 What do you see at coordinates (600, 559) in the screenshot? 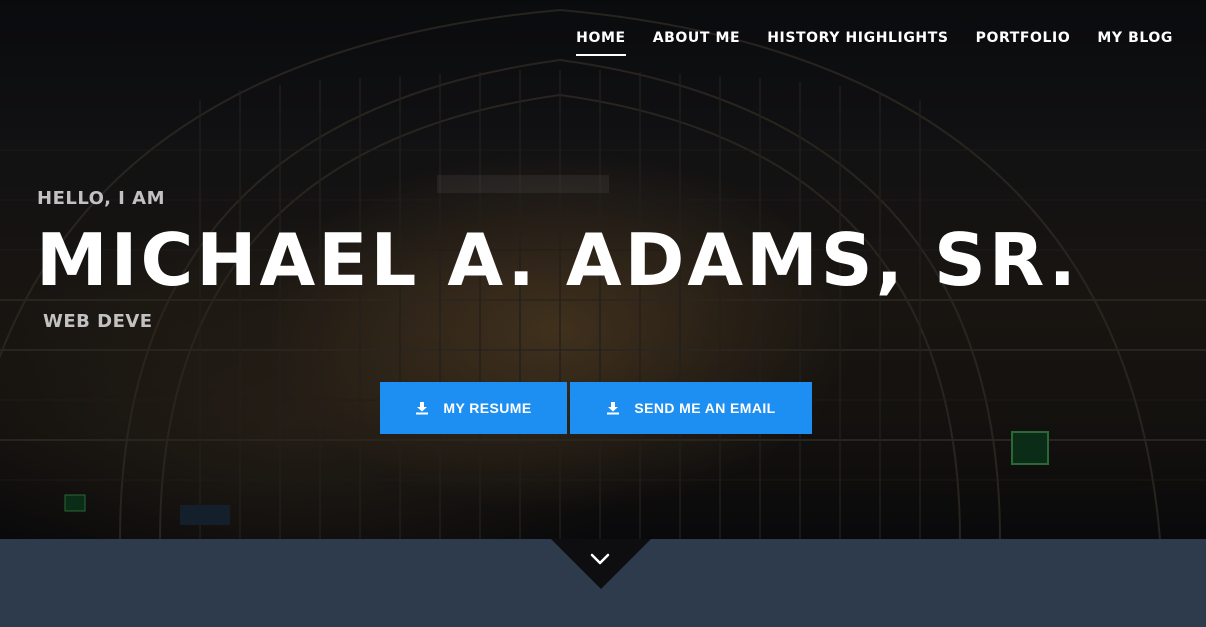
I see `chevron-down-icon` at bounding box center [600, 559].